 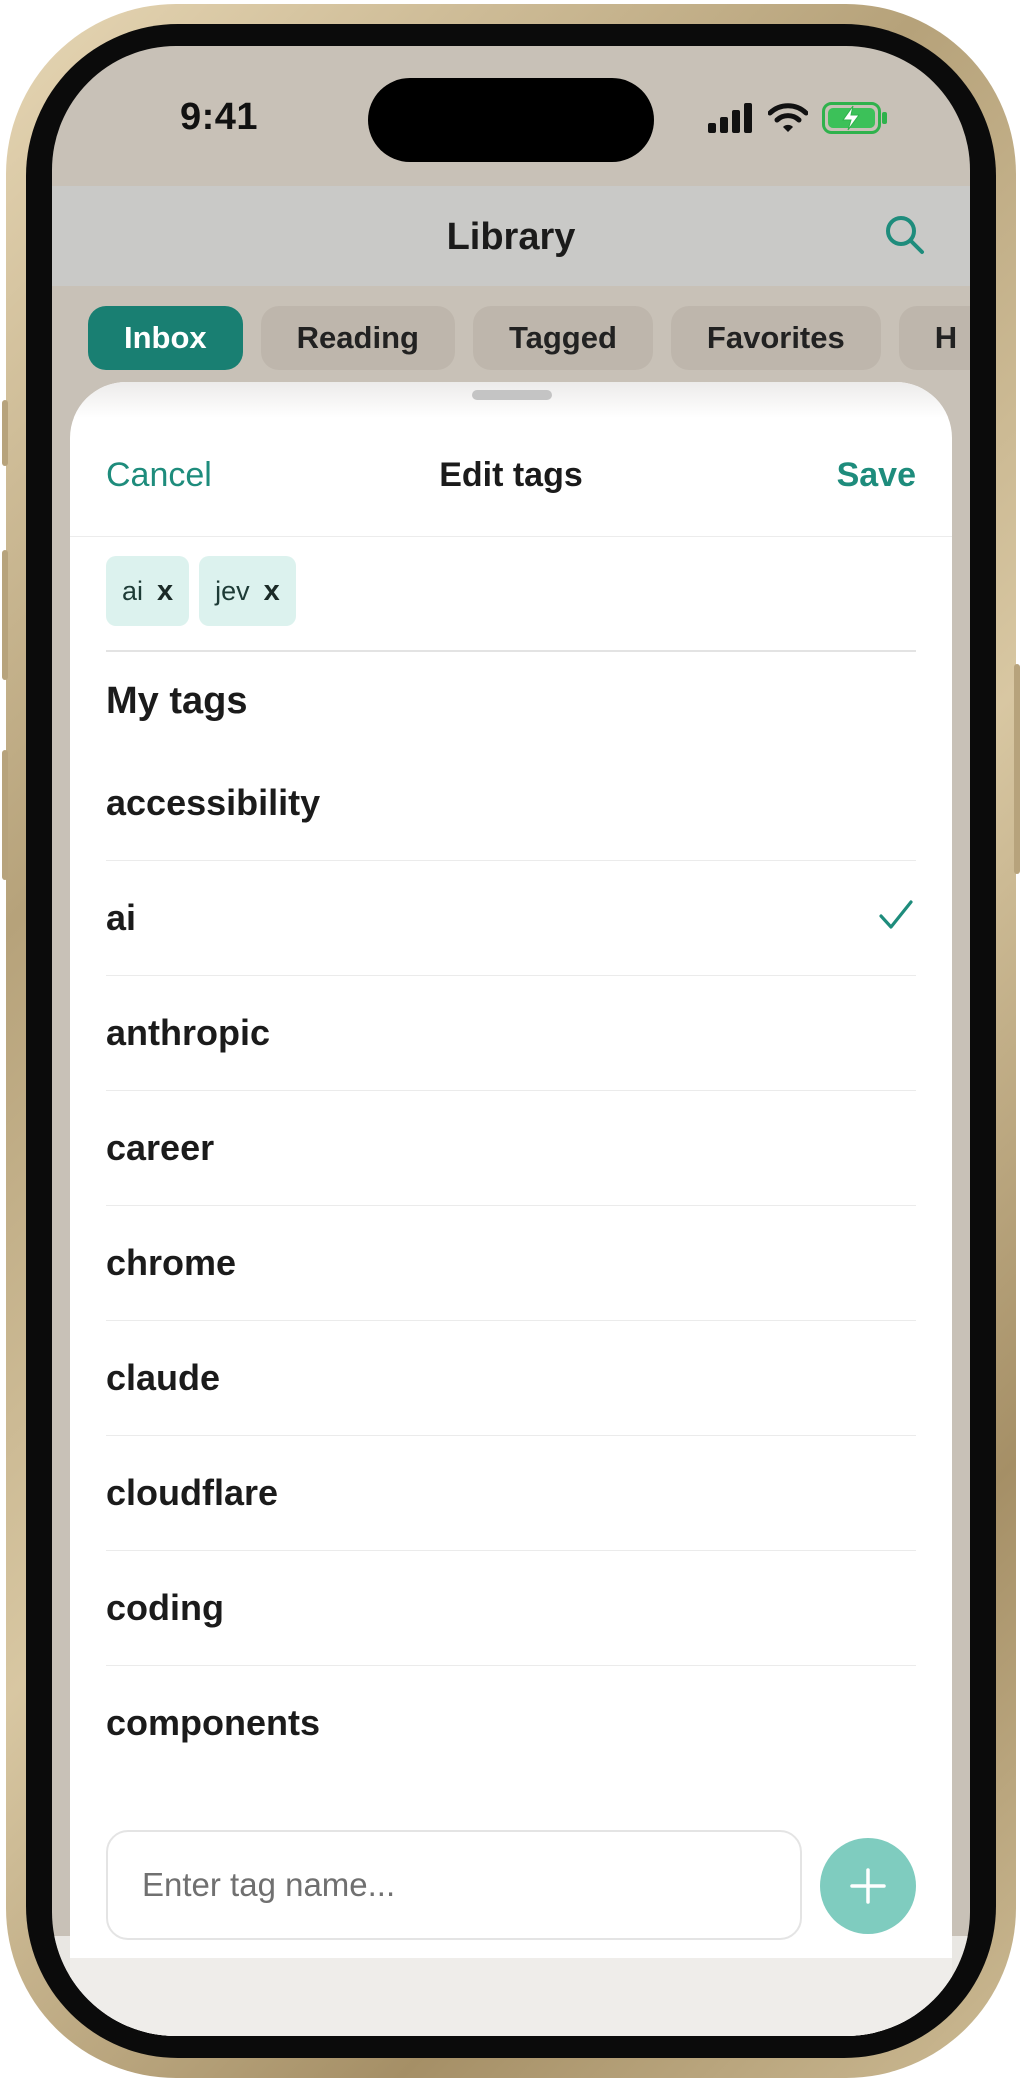 I want to click on search-icon, so click(x=904, y=234).